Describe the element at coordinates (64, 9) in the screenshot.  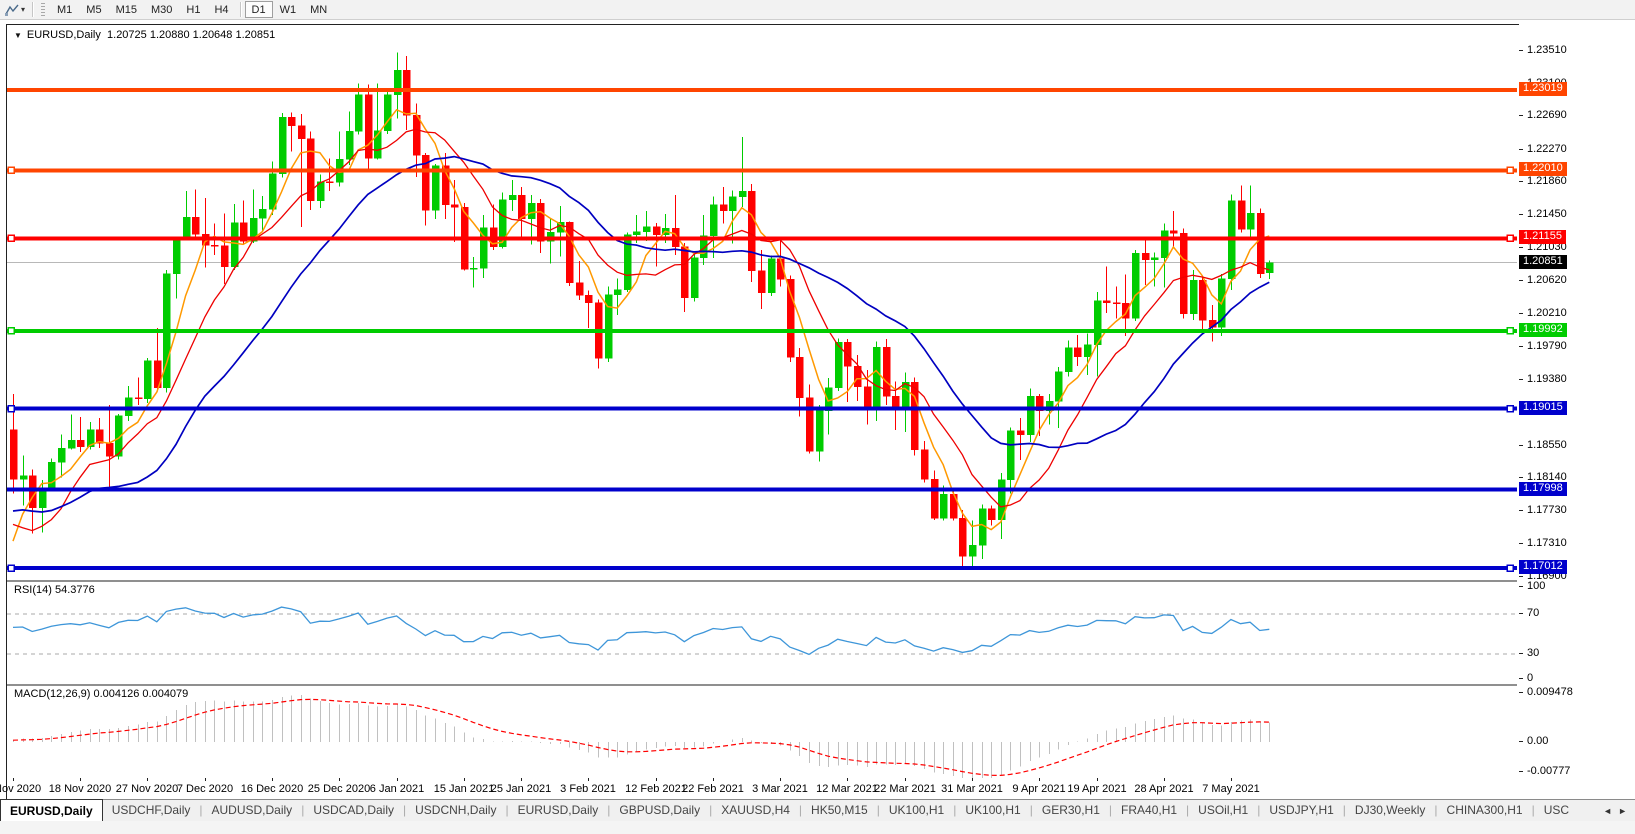
I see `timeframe-button-M1: M1` at that location.